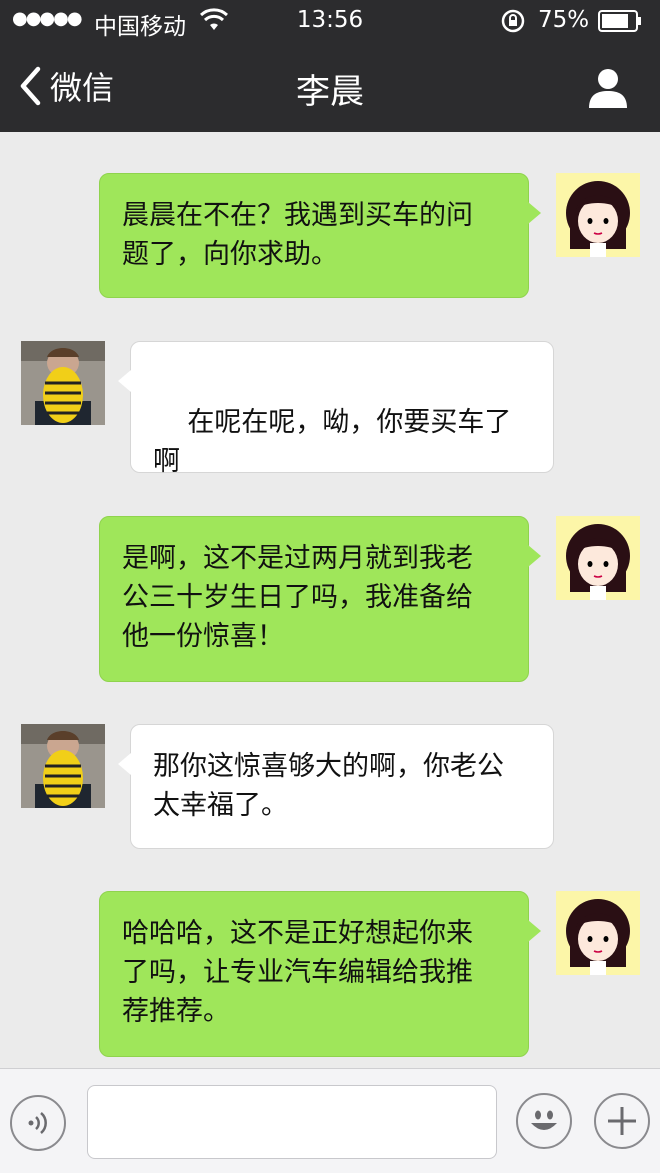 This screenshot has width=660, height=1173. What do you see at coordinates (320, 235) in the screenshot?
I see `outgoing-message-bubble: 晨晨在不在？我遇到买车的问 题了，向你求助。` at bounding box center [320, 235].